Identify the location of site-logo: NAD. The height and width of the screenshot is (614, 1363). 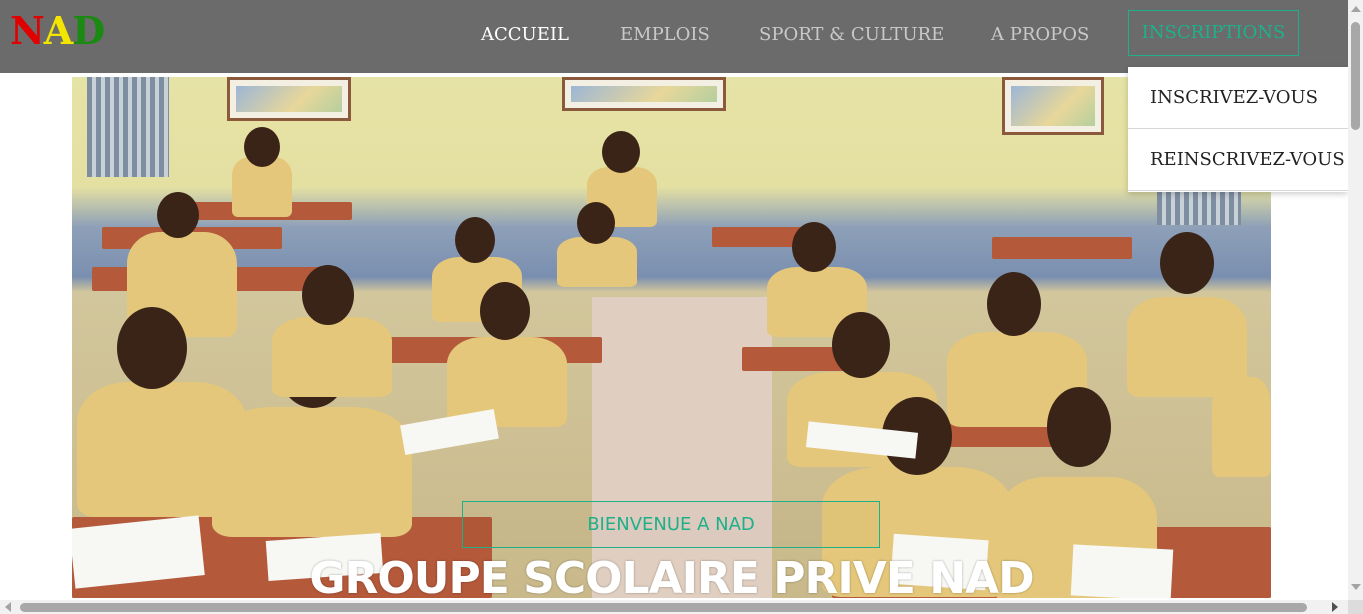
(57, 30).